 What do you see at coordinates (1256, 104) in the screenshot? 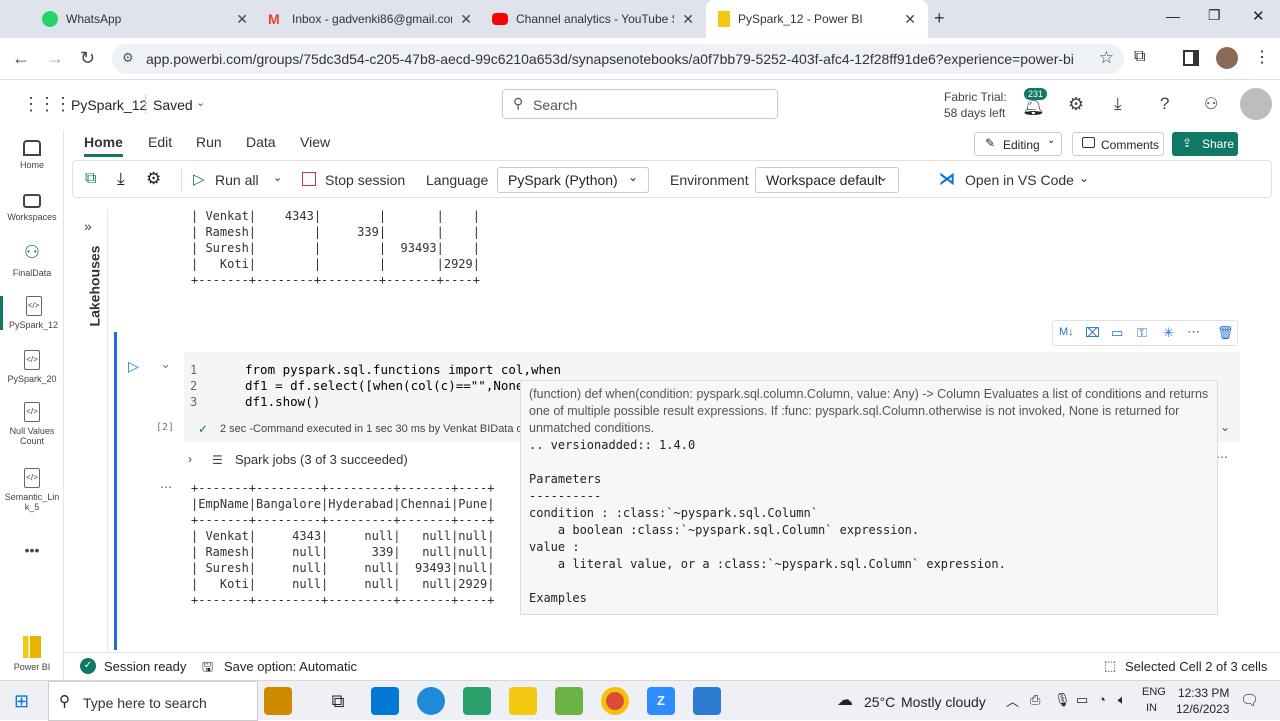
I see `user-avatar` at bounding box center [1256, 104].